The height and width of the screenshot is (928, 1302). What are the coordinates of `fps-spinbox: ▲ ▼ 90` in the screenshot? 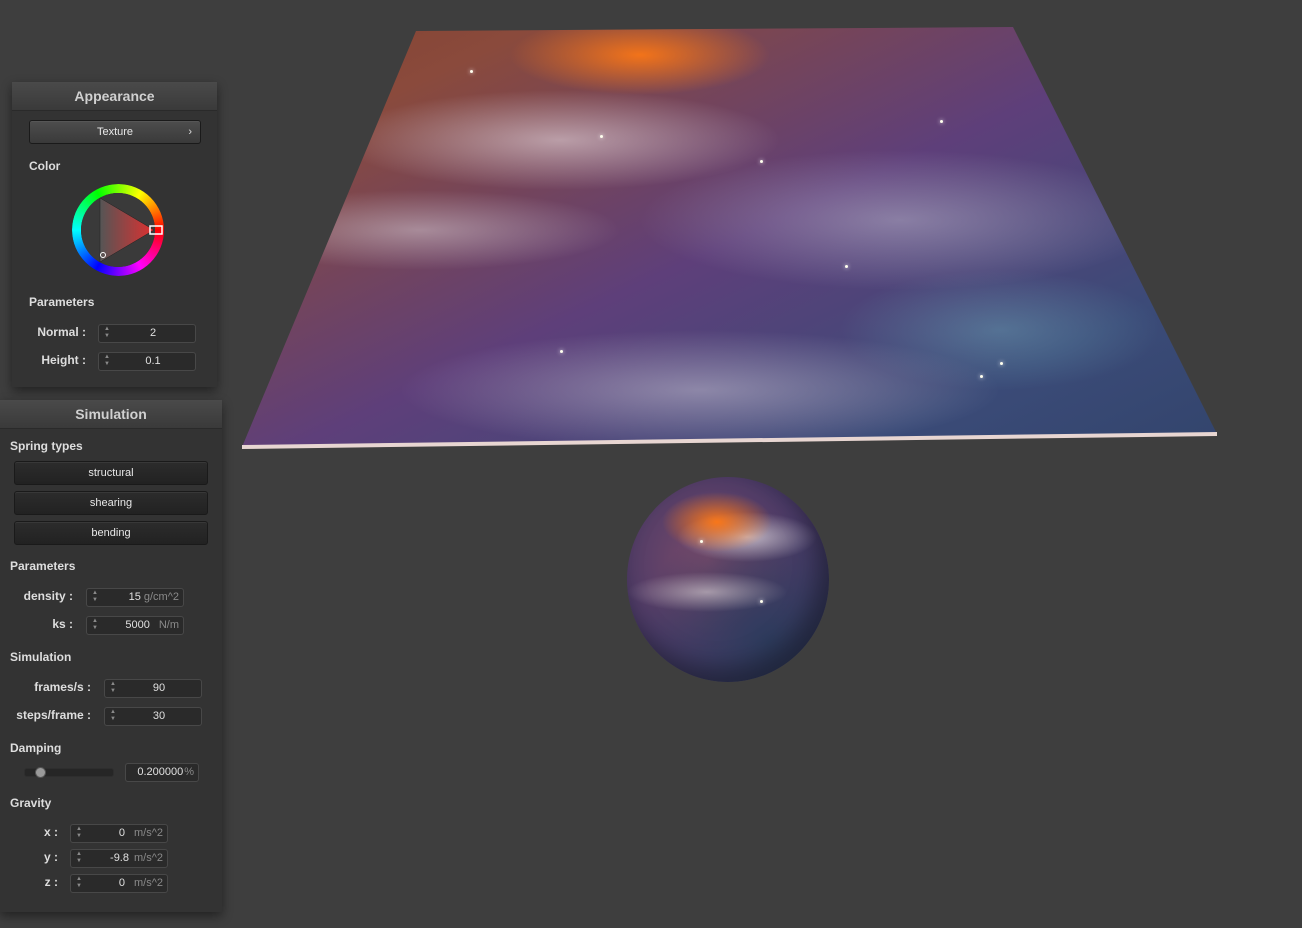 It's located at (153, 688).